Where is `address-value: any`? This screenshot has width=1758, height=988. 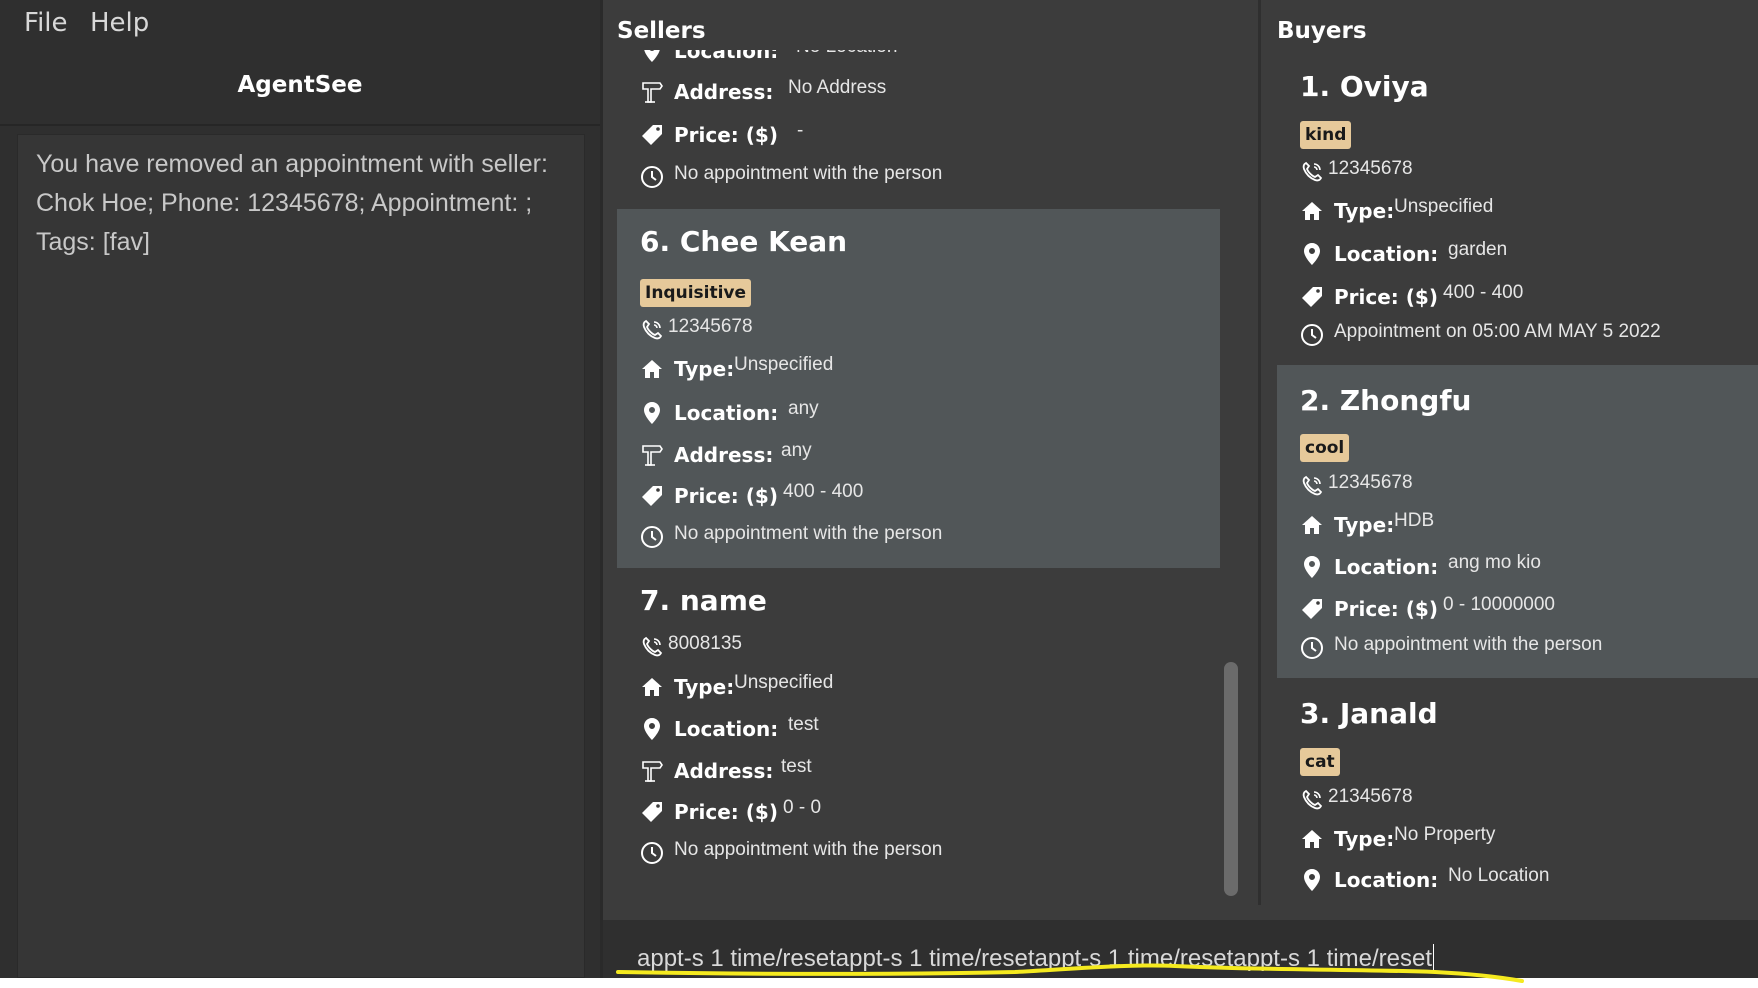
address-value: any is located at coordinates (796, 450).